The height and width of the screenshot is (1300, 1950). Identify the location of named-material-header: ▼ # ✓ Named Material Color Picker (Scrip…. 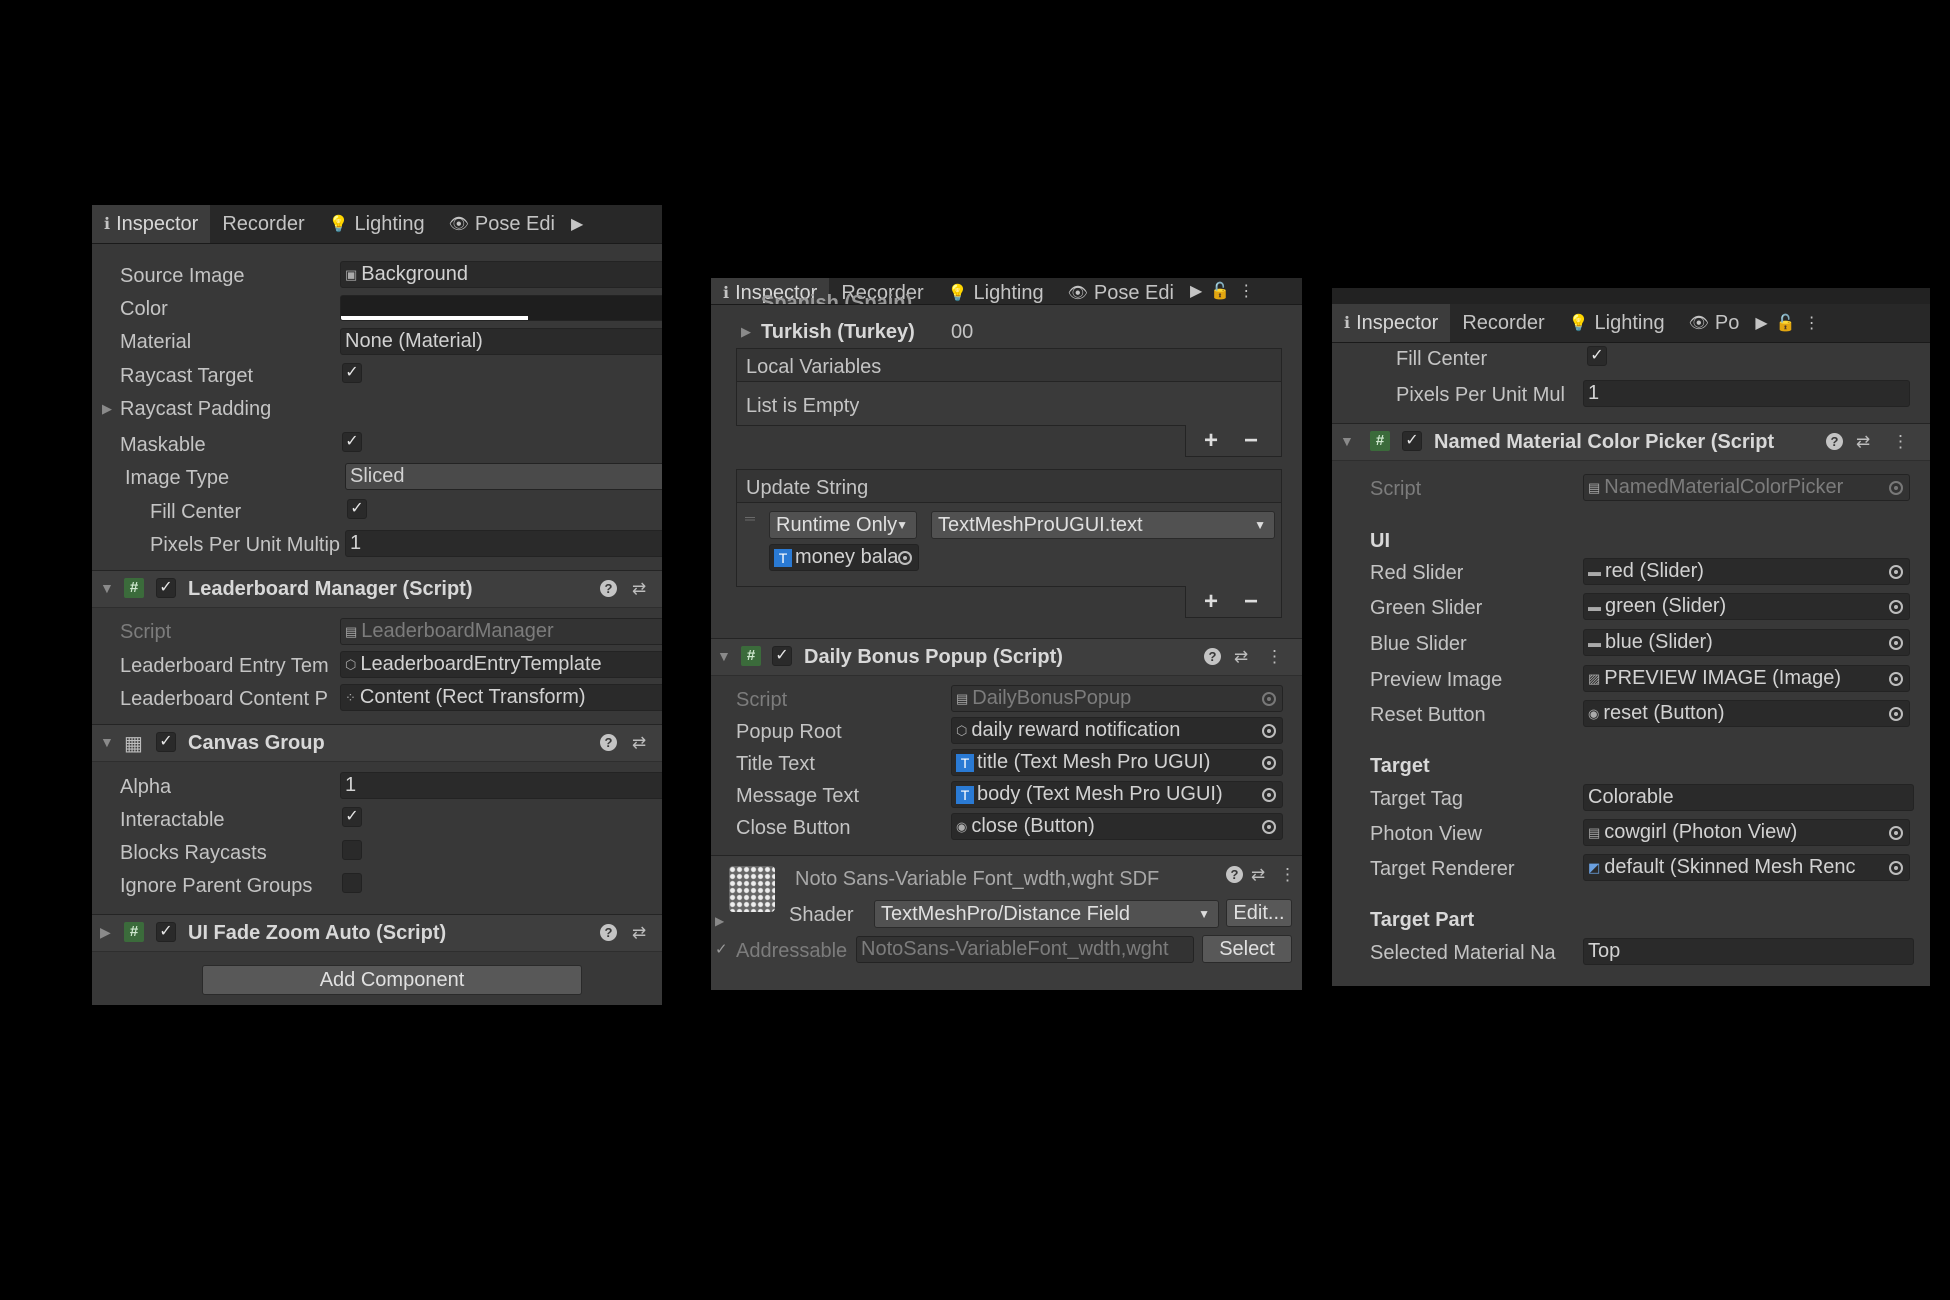
(1631, 442).